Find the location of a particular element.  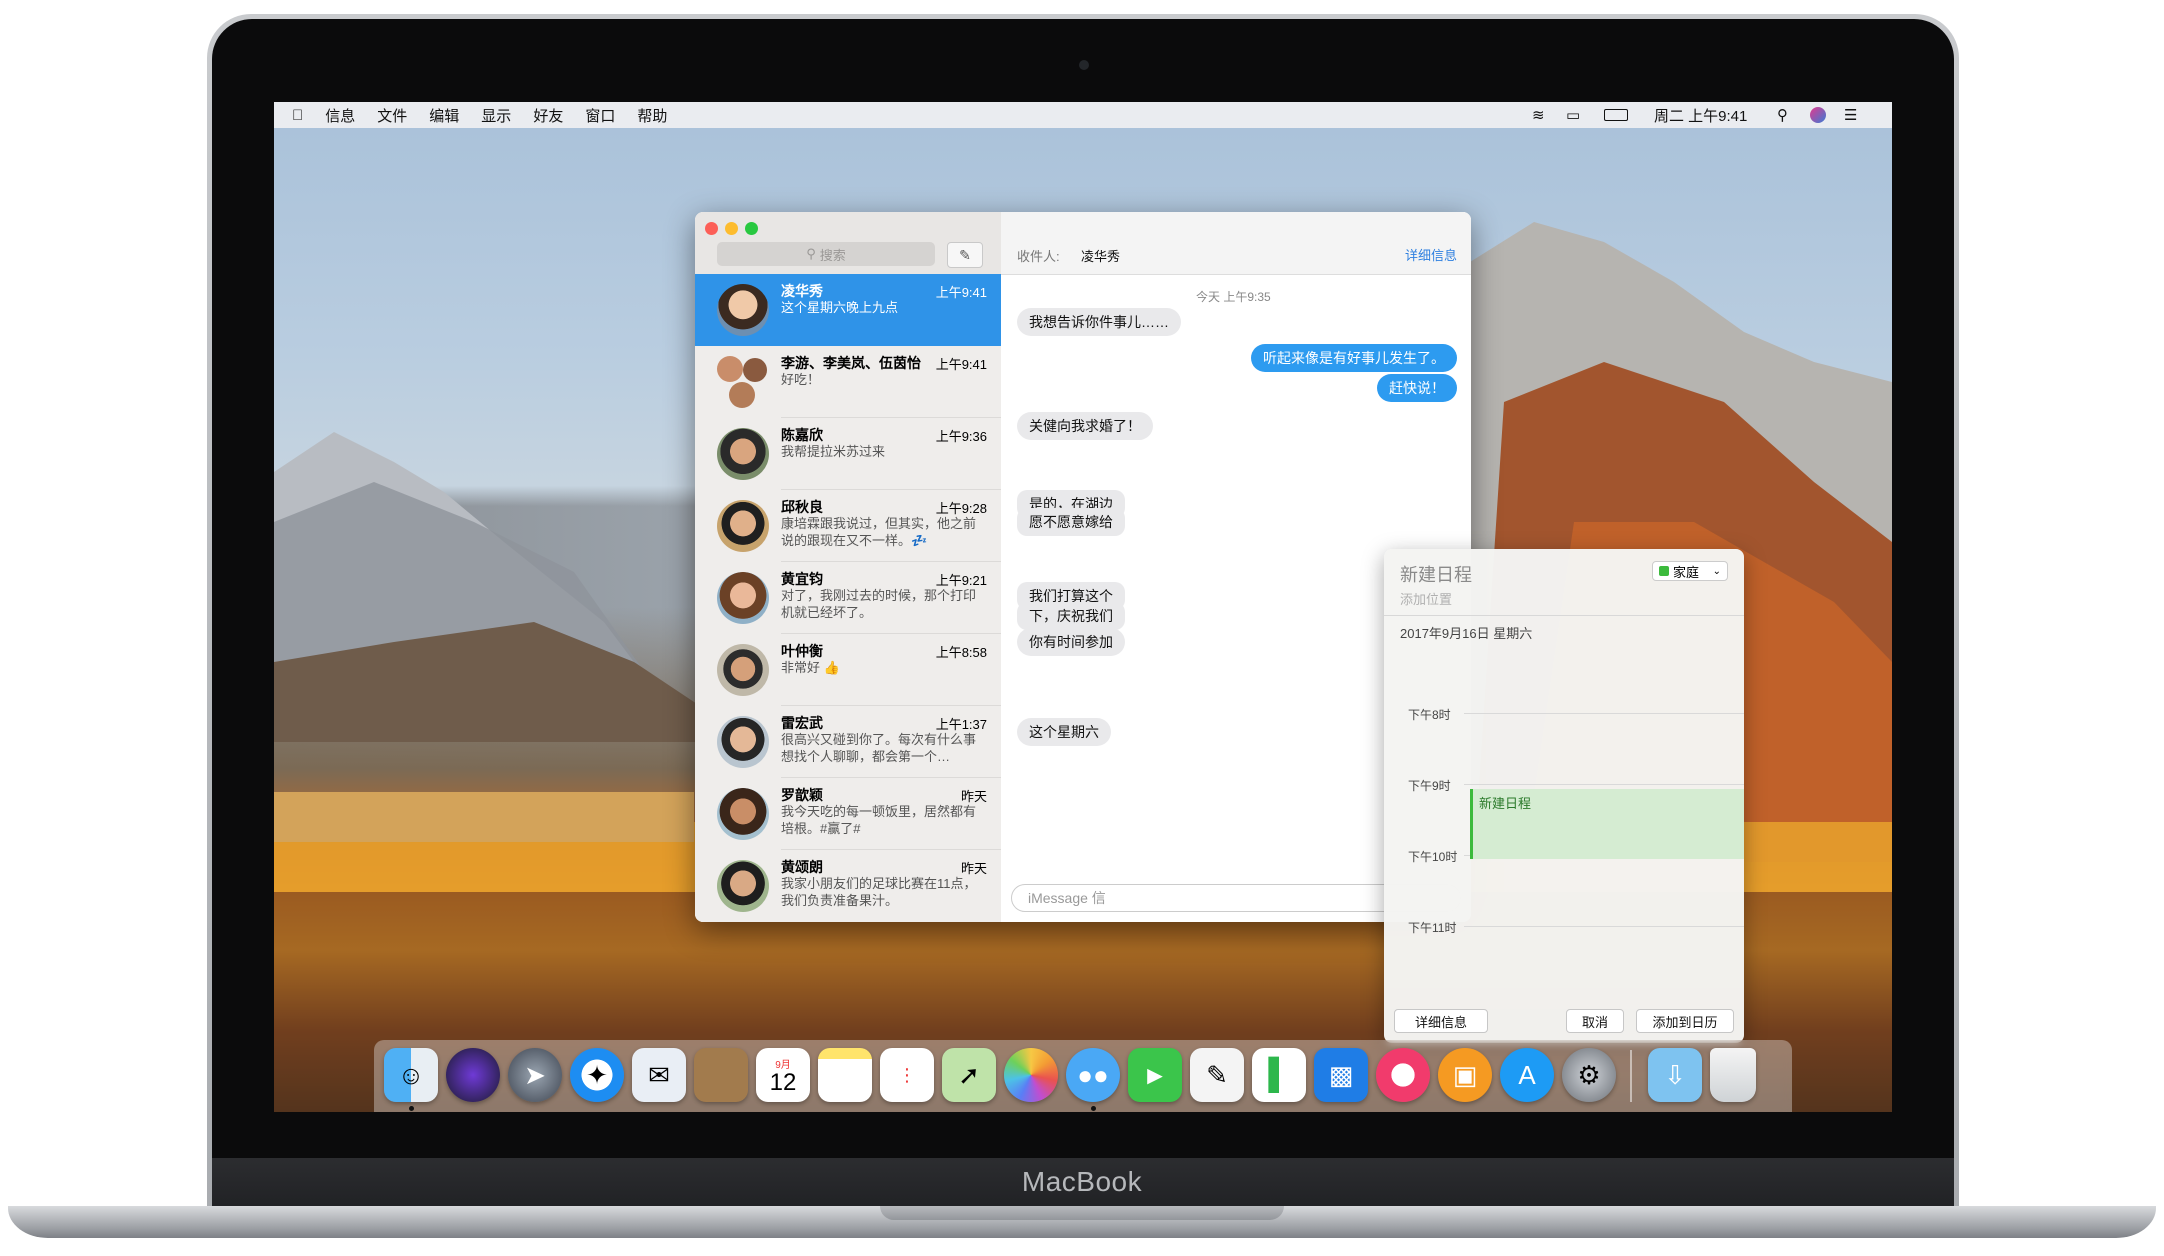

menu-bar:  信息 文件 编辑 显示 好友 窗口 帮助 ≋ ▭ 周二 上午9:41 ⚲ ☰ is located at coordinates (1083, 115).